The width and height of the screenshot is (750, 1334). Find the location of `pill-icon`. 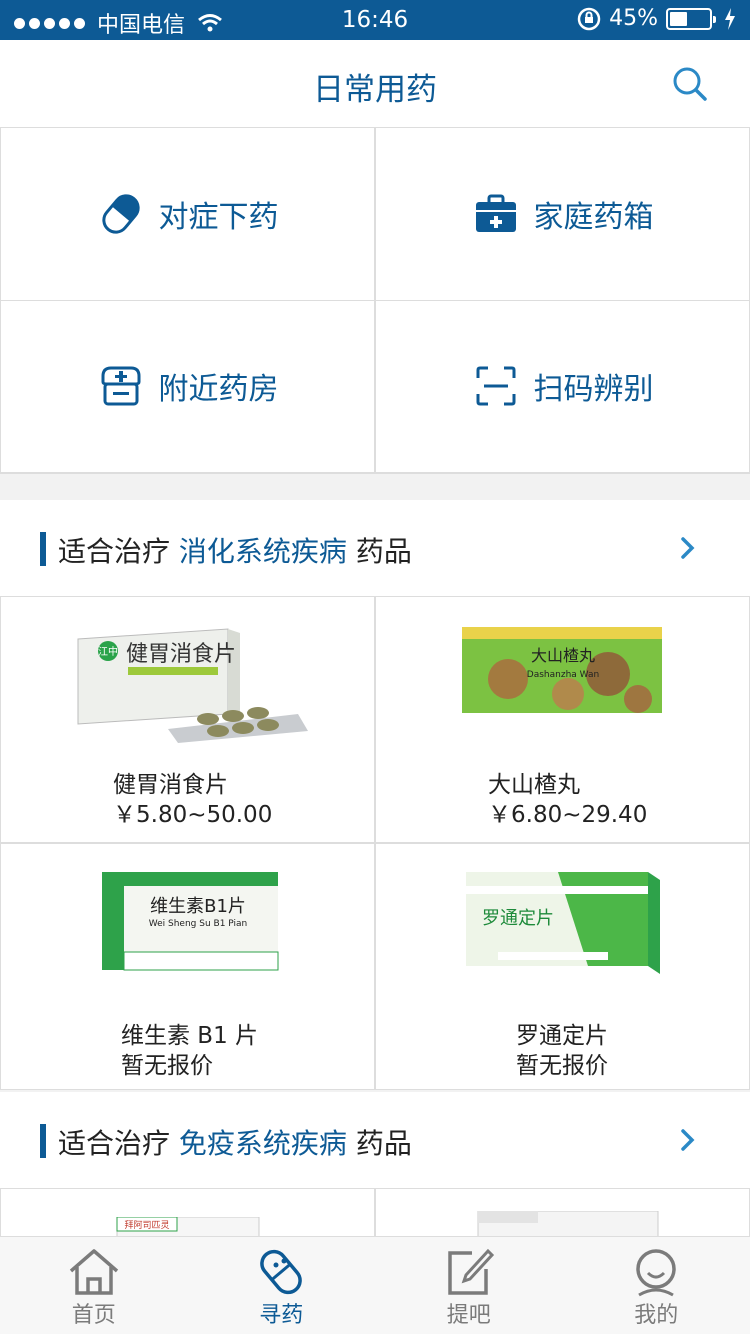

pill-icon is located at coordinates (120, 214).